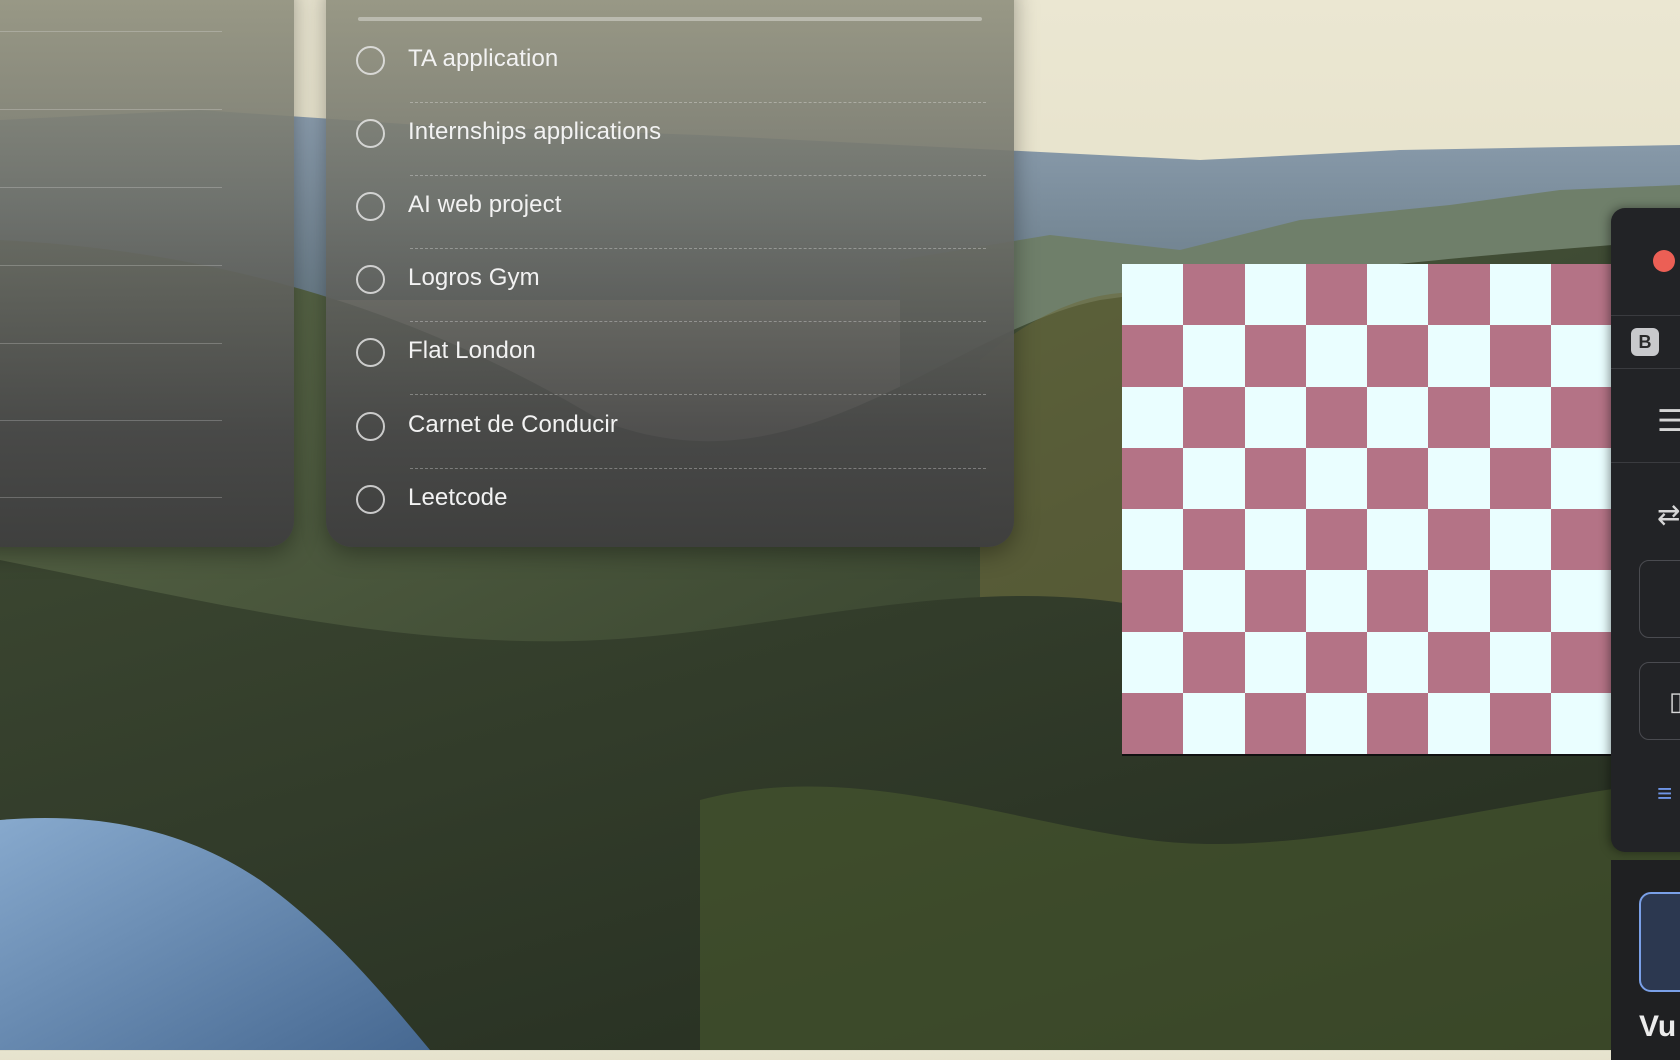 The width and height of the screenshot is (1680, 1060). What do you see at coordinates (671, 432) in the screenshot?
I see `task-item: Carnet de Conducir` at bounding box center [671, 432].